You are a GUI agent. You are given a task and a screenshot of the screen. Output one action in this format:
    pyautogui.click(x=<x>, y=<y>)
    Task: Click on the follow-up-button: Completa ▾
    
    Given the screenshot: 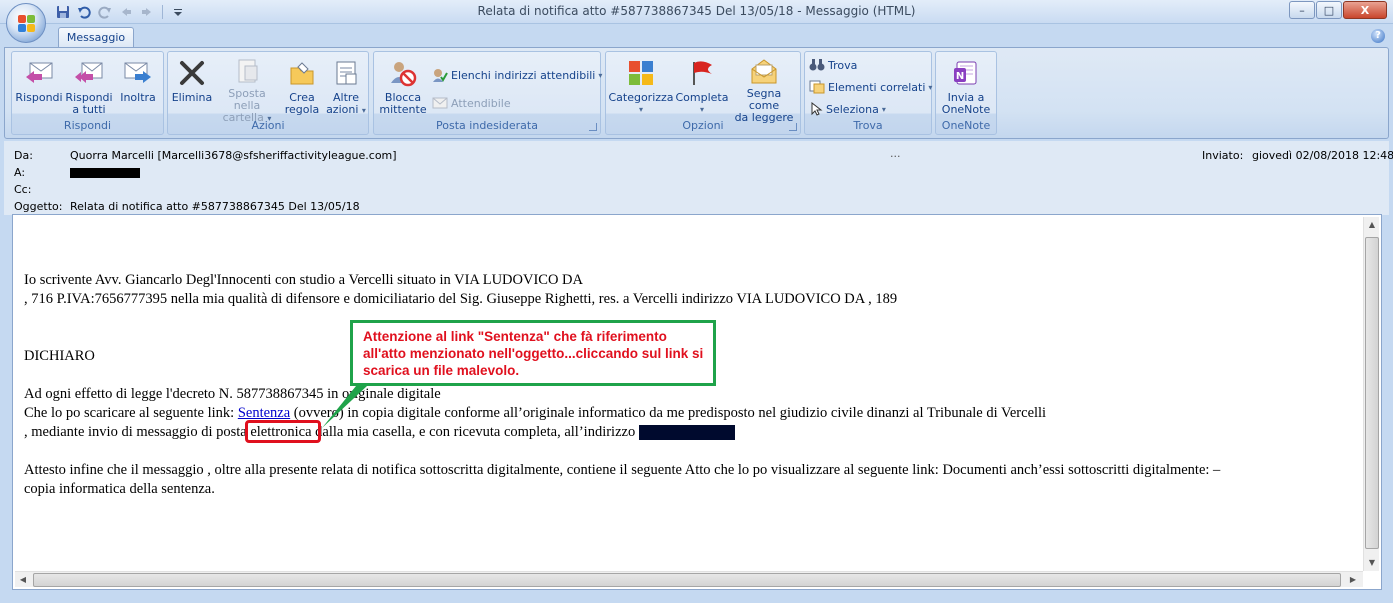 What is the action you would take?
    pyautogui.click(x=702, y=86)
    